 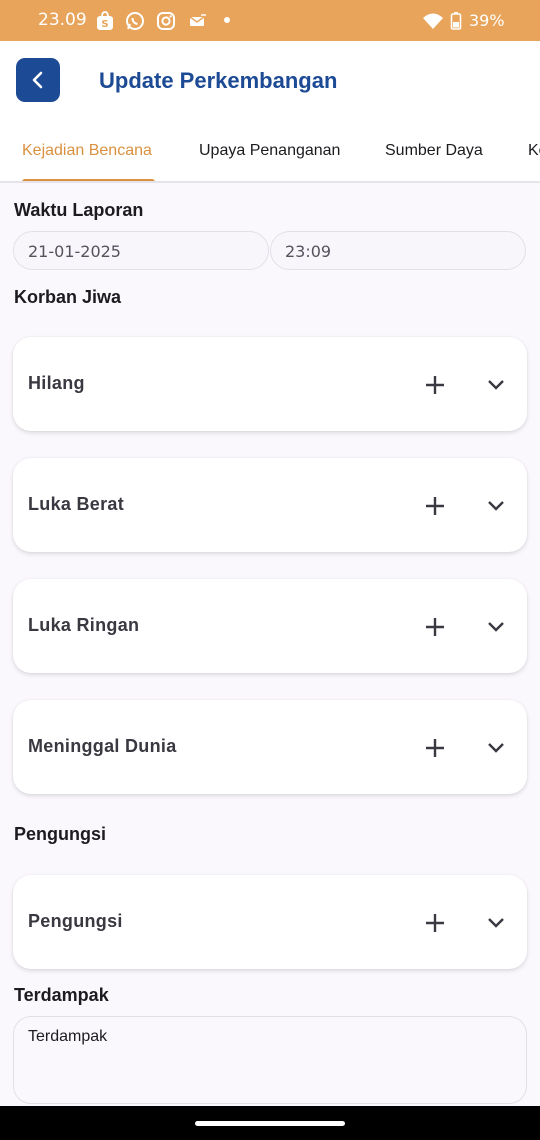 I want to click on wifi-icon, so click(x=433, y=21).